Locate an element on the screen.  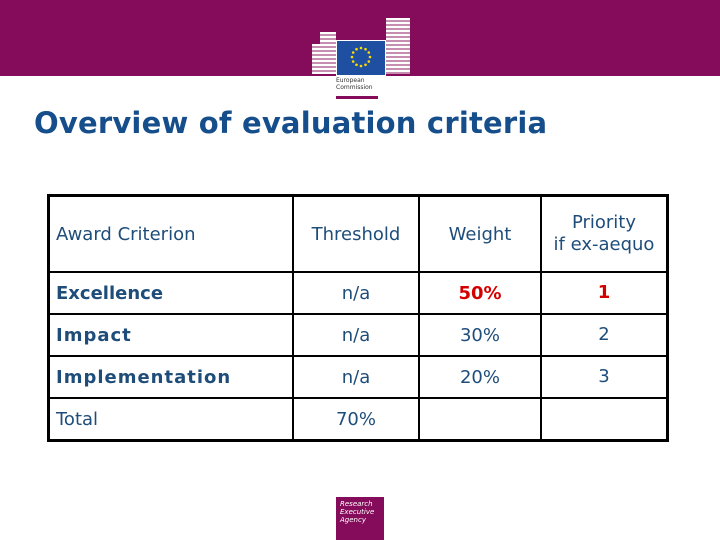
page-title: Overview of evaluation criteria is located at coordinates (291, 123).